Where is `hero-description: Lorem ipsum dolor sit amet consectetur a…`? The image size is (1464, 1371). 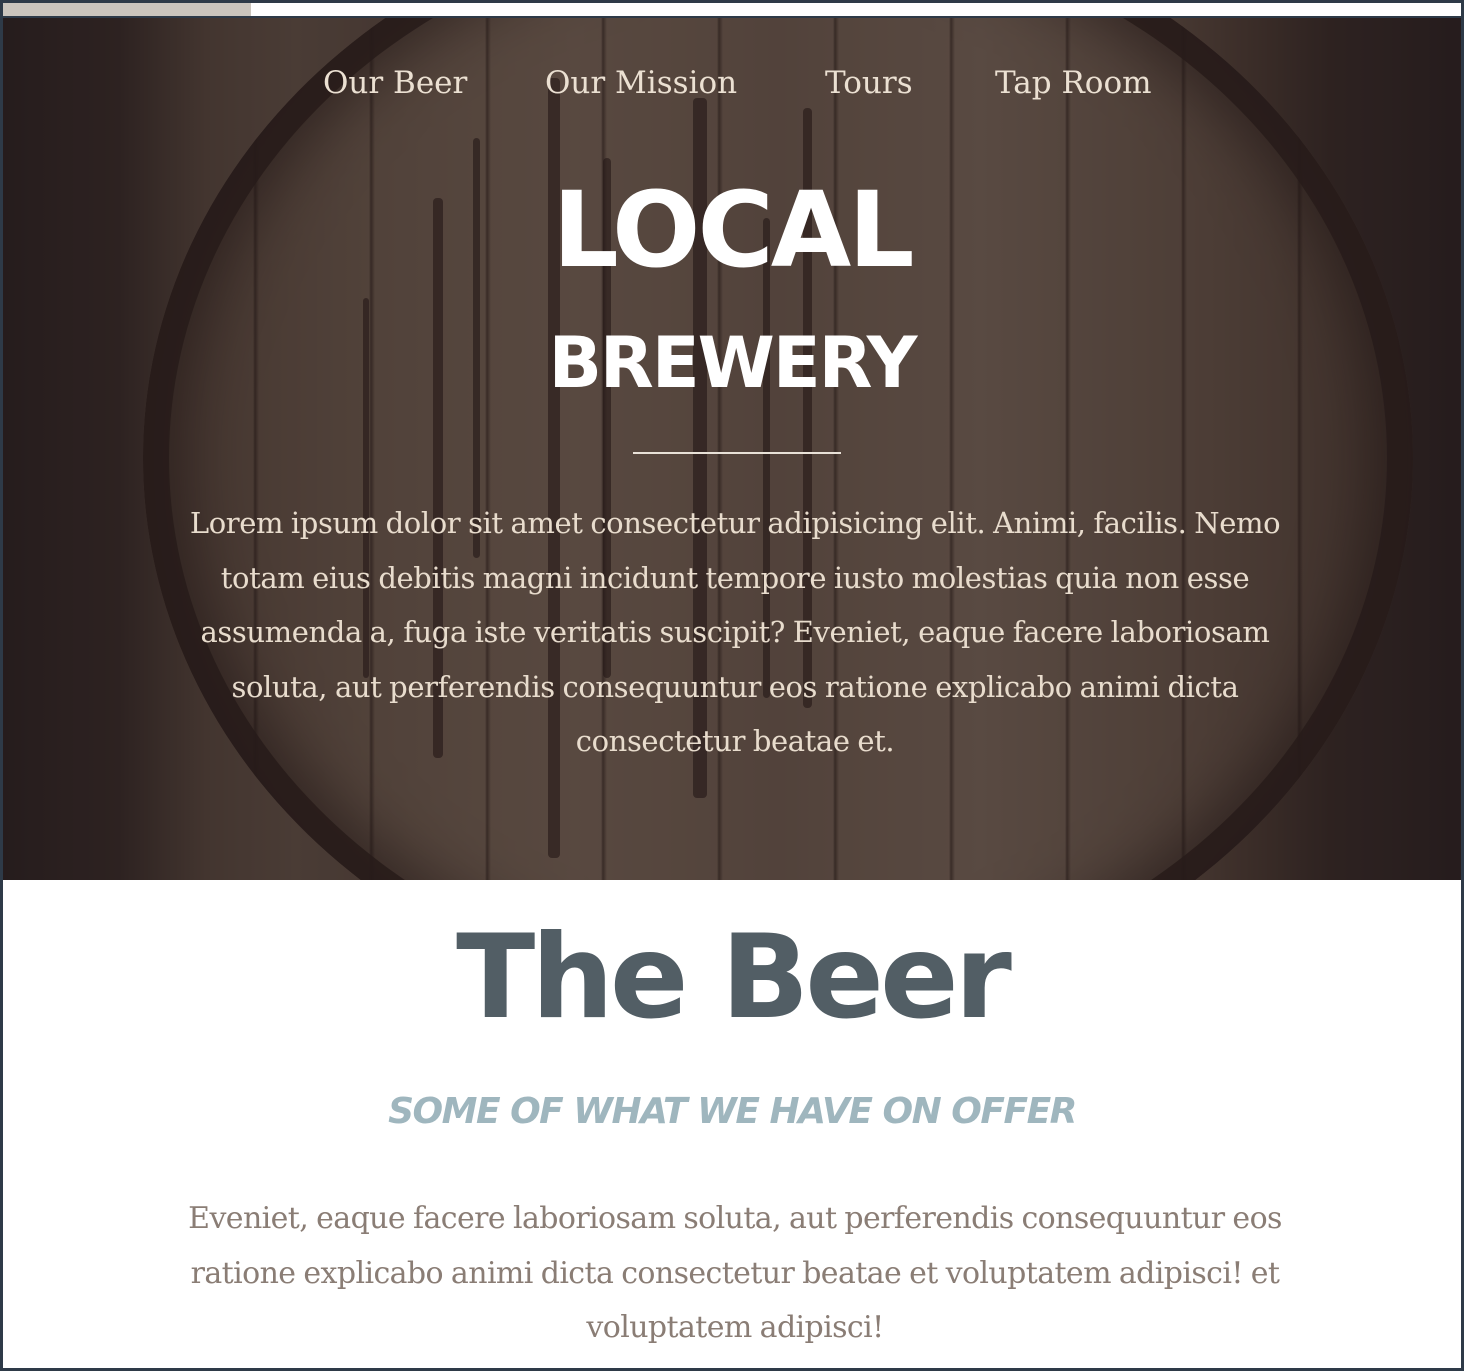 hero-description: Lorem ipsum dolor sit amet consectetur a… is located at coordinates (735, 632).